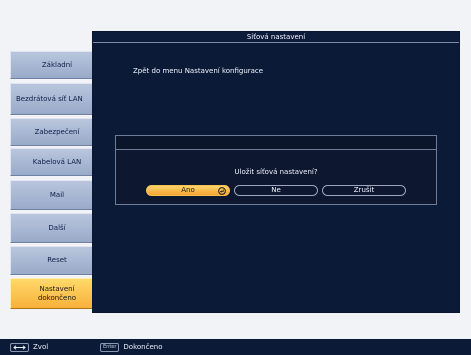 This screenshot has width=471, height=355. I want to click on sidebar-item-label: Reset, so click(57, 260).